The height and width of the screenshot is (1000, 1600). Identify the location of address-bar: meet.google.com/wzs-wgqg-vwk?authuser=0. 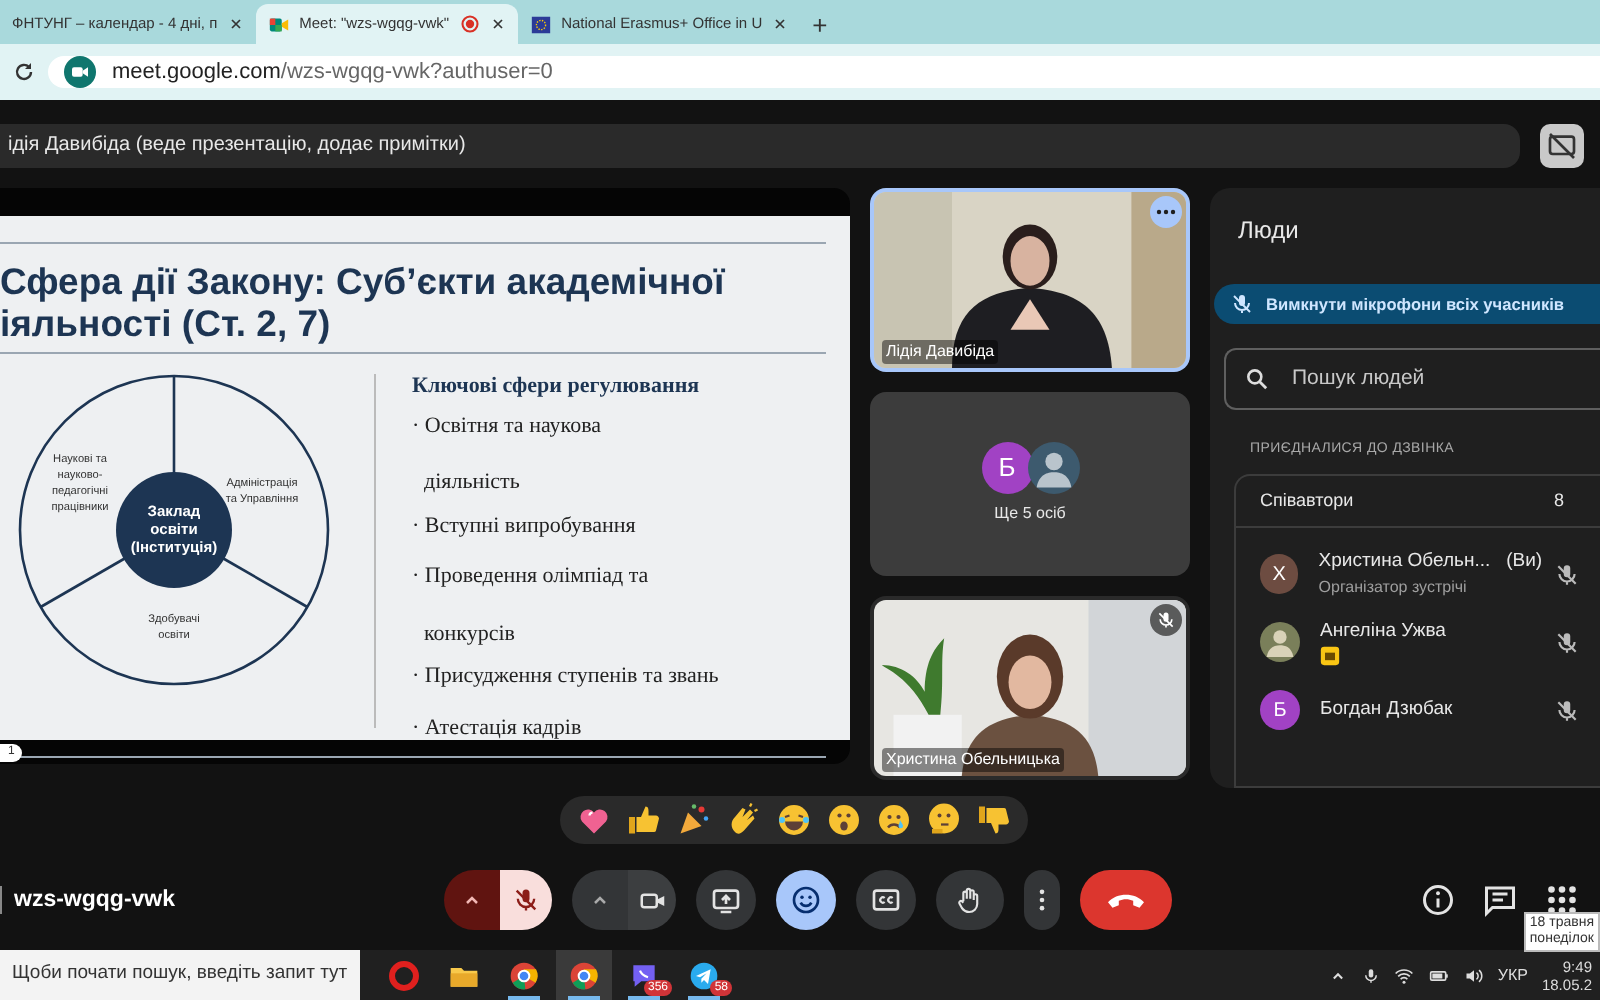
(824, 72).